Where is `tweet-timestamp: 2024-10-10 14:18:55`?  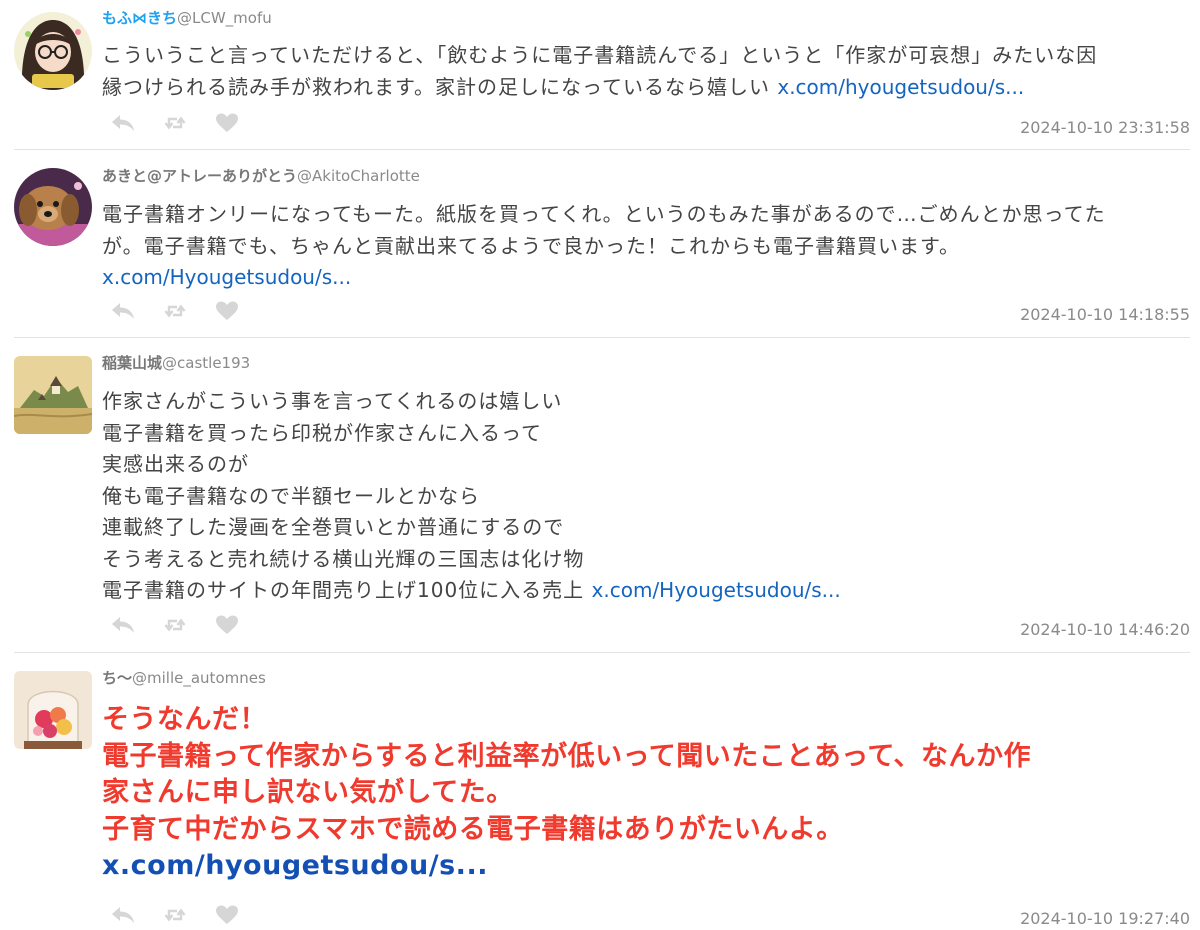 tweet-timestamp: 2024-10-10 14:18:55 is located at coordinates (1105, 314).